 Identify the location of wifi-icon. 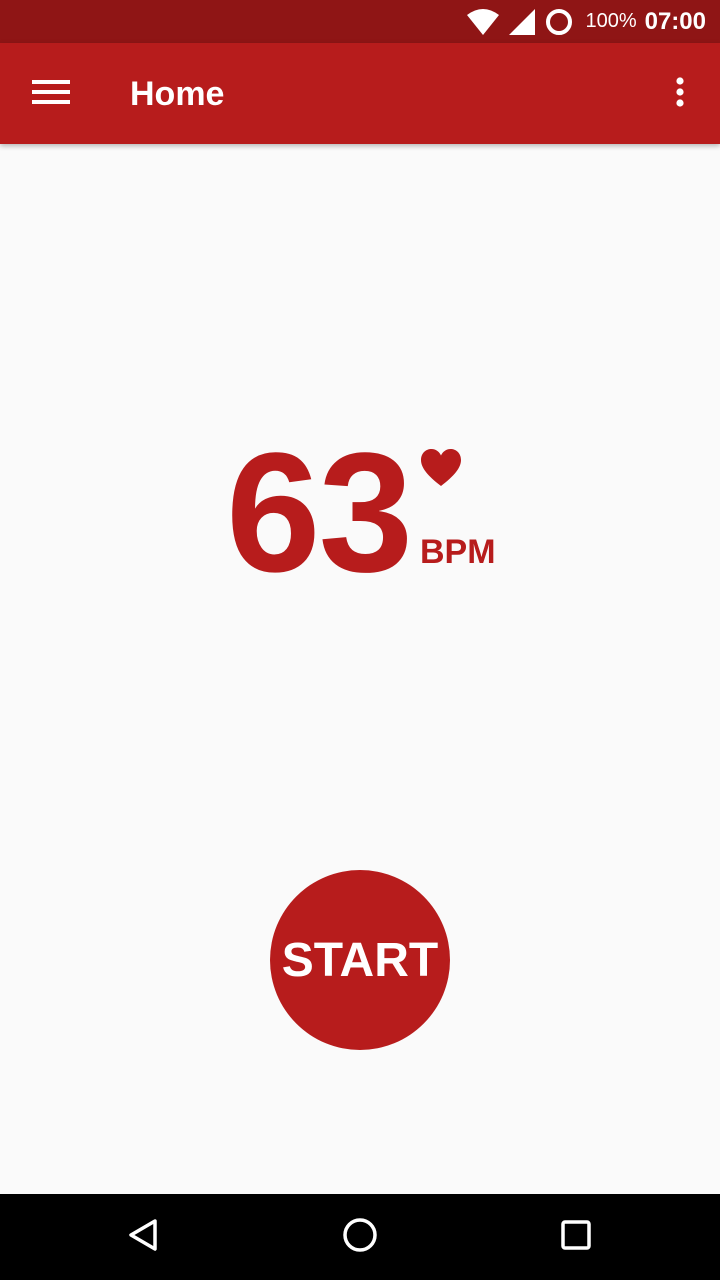
(483, 21).